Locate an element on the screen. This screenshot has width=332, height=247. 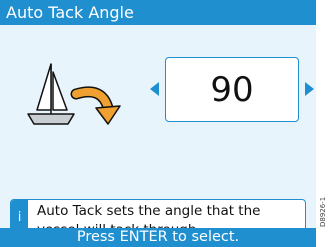
sailboat-icon is located at coordinates (74, 94).